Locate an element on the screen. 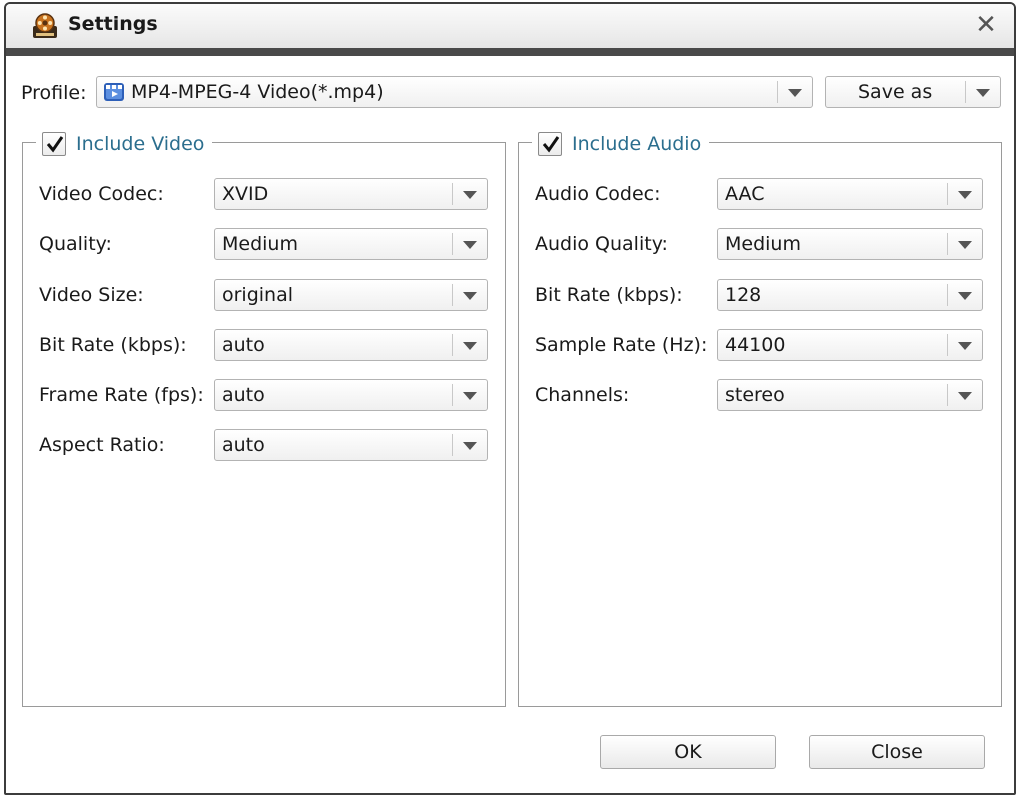  video-bit-rate-label: Bit Rate (kbps): is located at coordinates (113, 345).